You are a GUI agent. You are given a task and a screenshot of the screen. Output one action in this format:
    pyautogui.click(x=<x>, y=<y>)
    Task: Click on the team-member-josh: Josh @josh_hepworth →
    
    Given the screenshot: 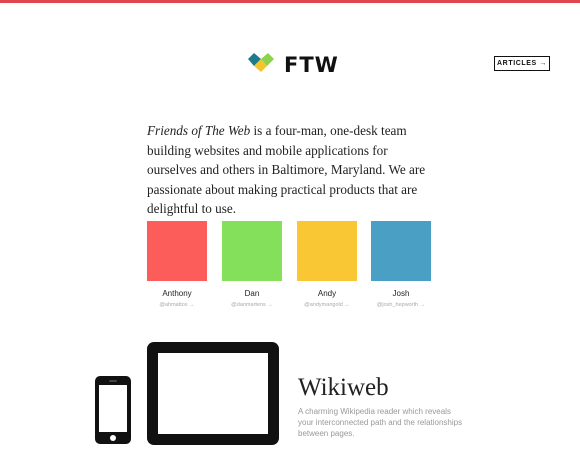 What is the action you would take?
    pyautogui.click(x=401, y=265)
    